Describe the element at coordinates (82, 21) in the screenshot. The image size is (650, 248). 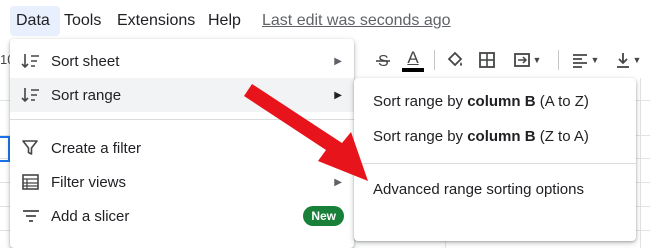
I see `menu-tools: Tools` at that location.